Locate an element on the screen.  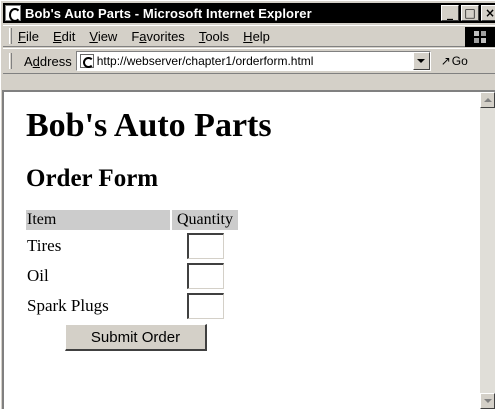
menu-bar: File Edit View Favorites Tools Help is located at coordinates (249, 36).